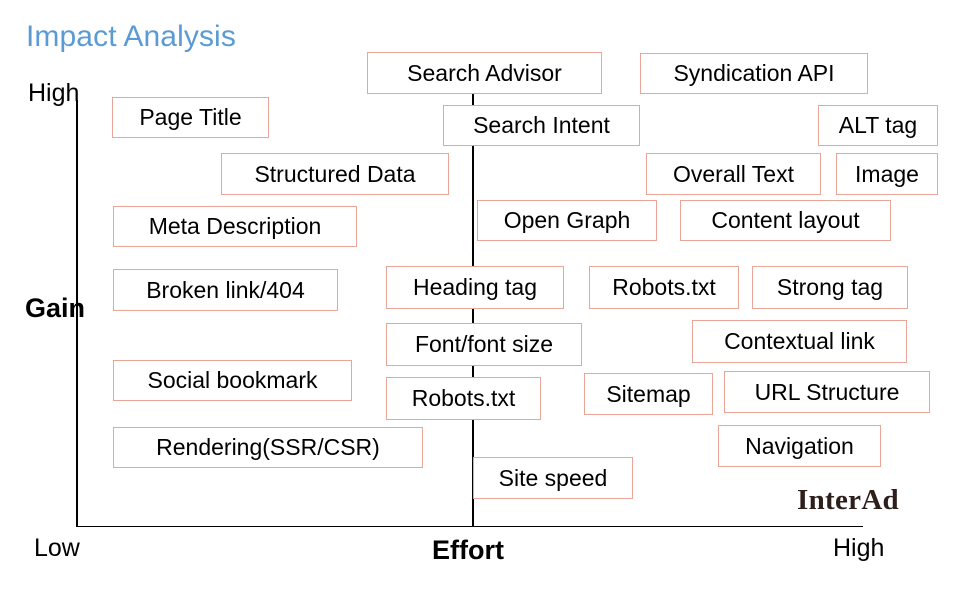  I want to click on impact-item-box: Font/font size, so click(484, 344).